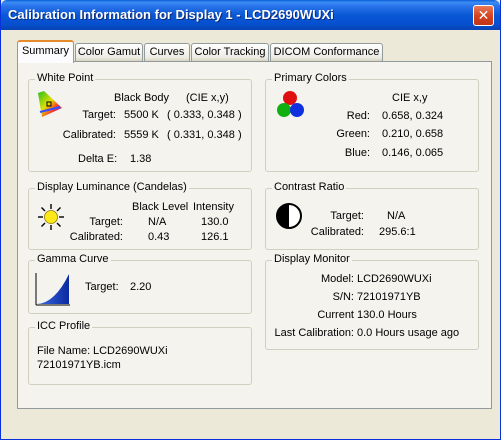 This screenshot has width=501, height=440. Describe the element at coordinates (142, 98) in the screenshot. I see `black-body-header: Black Body` at that location.